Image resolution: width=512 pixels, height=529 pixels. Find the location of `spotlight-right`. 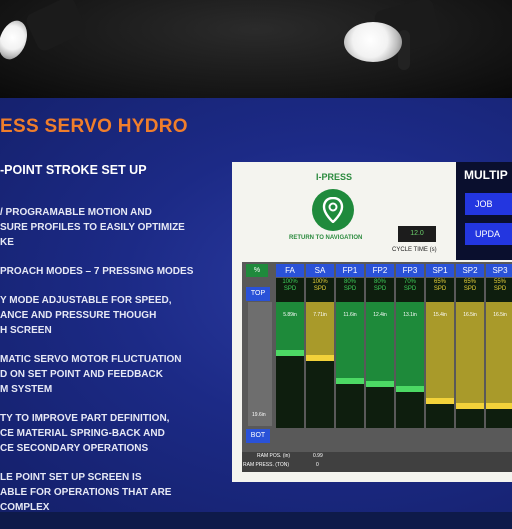

spotlight-right is located at coordinates (400, 40).